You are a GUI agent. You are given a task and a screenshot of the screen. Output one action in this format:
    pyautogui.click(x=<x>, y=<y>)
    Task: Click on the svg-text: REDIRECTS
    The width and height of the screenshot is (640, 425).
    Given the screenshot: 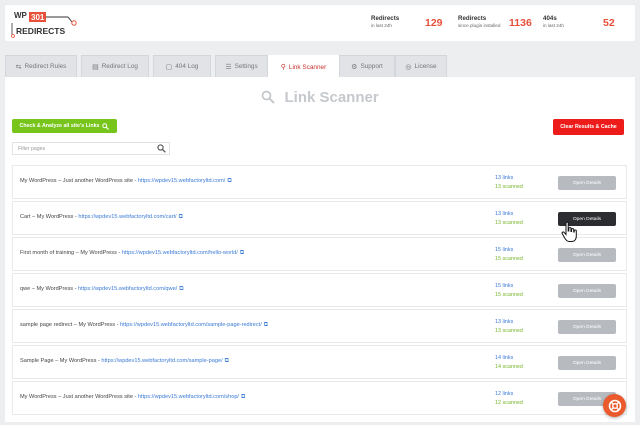 What is the action you would take?
    pyautogui.click(x=40, y=31)
    